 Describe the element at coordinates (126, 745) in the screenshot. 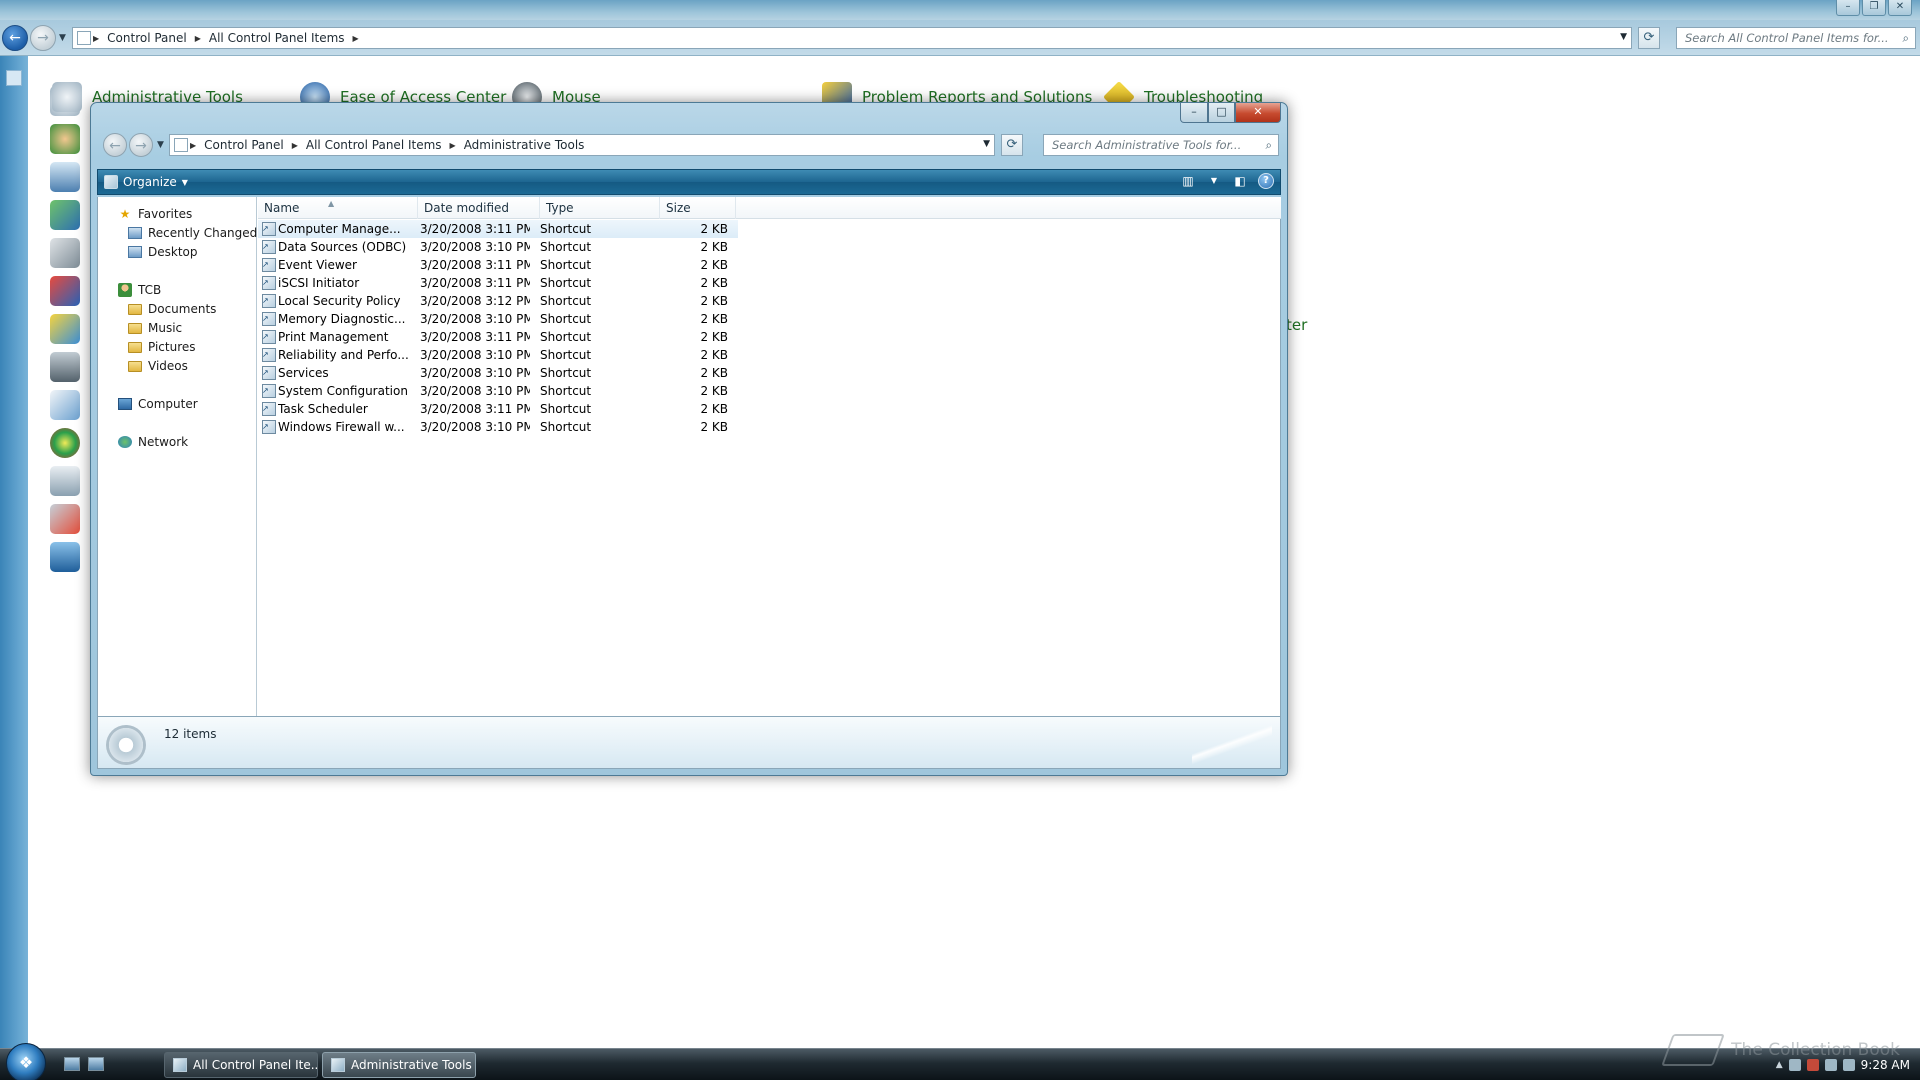

I see `admin-tools-large-icon` at that location.